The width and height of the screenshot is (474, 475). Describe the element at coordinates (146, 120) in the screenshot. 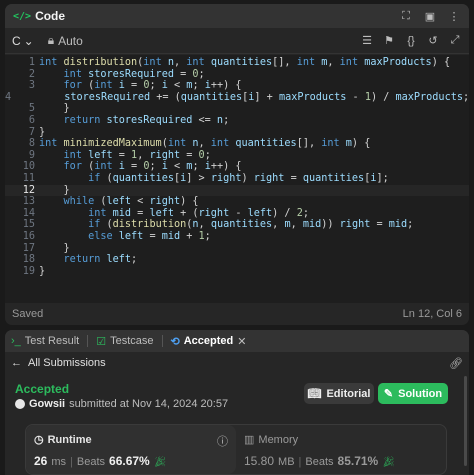

I see `code-text: return storesRequired <= n;` at that location.